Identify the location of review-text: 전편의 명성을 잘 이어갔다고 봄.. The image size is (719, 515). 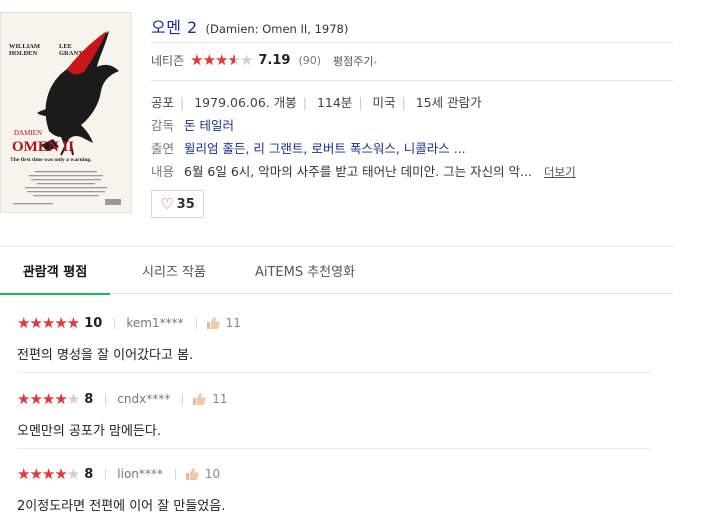
(105, 355).